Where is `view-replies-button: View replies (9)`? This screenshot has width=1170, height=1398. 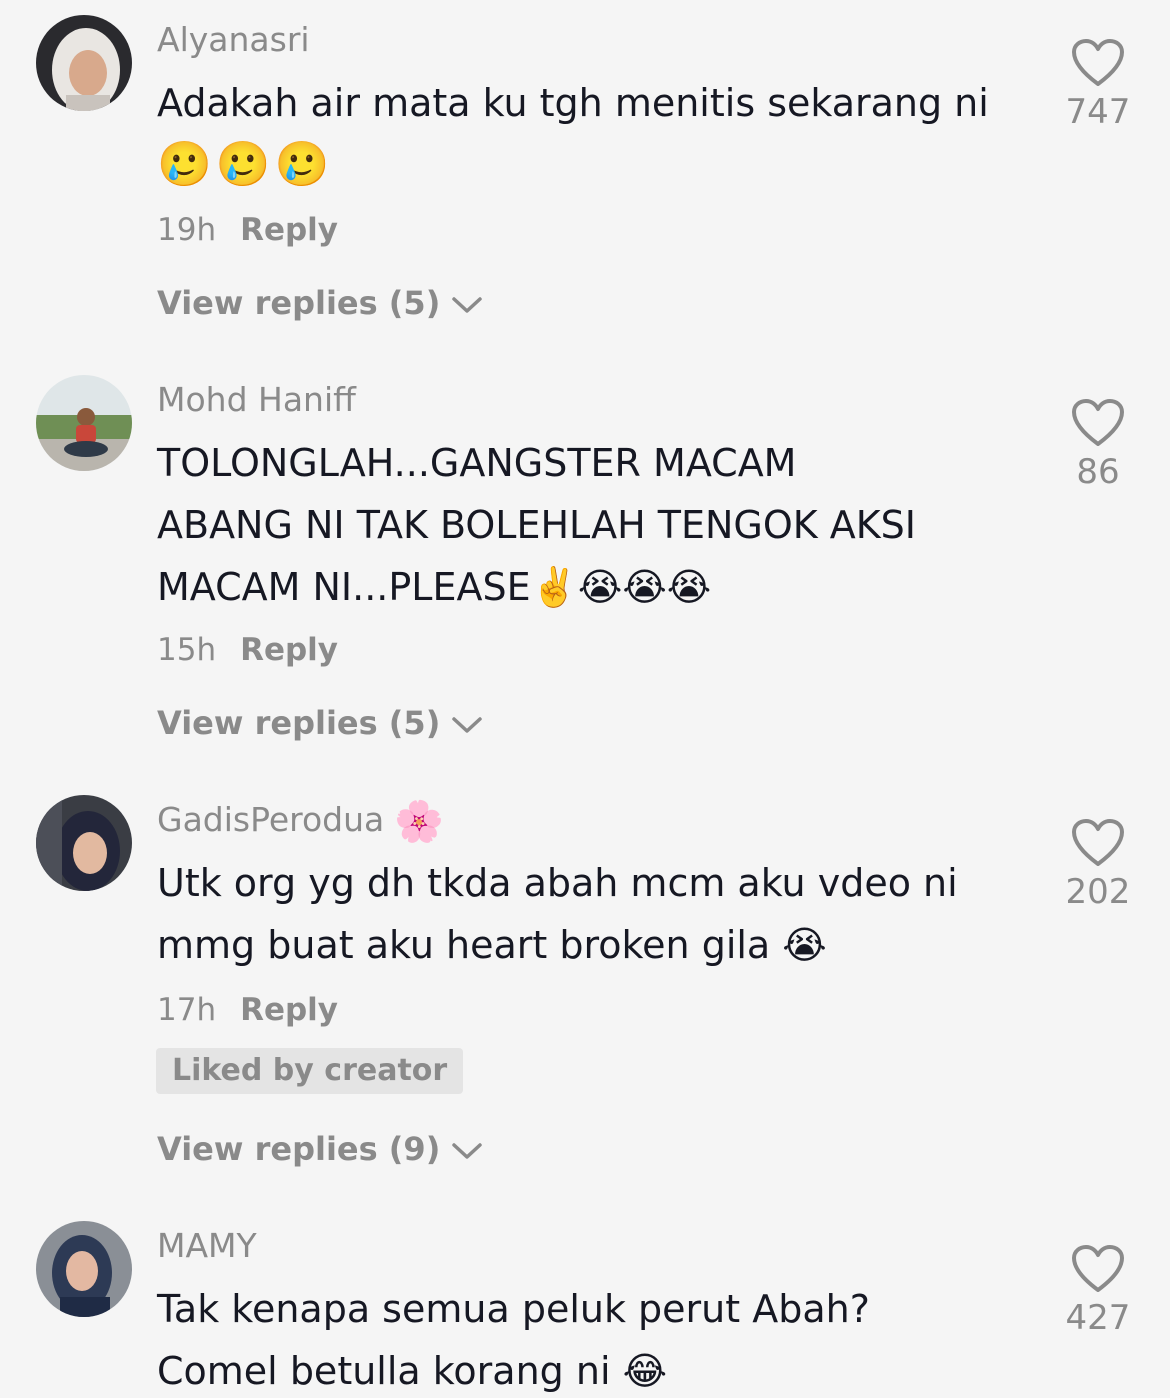 view-replies-button: View replies (9) is located at coordinates (320, 1149).